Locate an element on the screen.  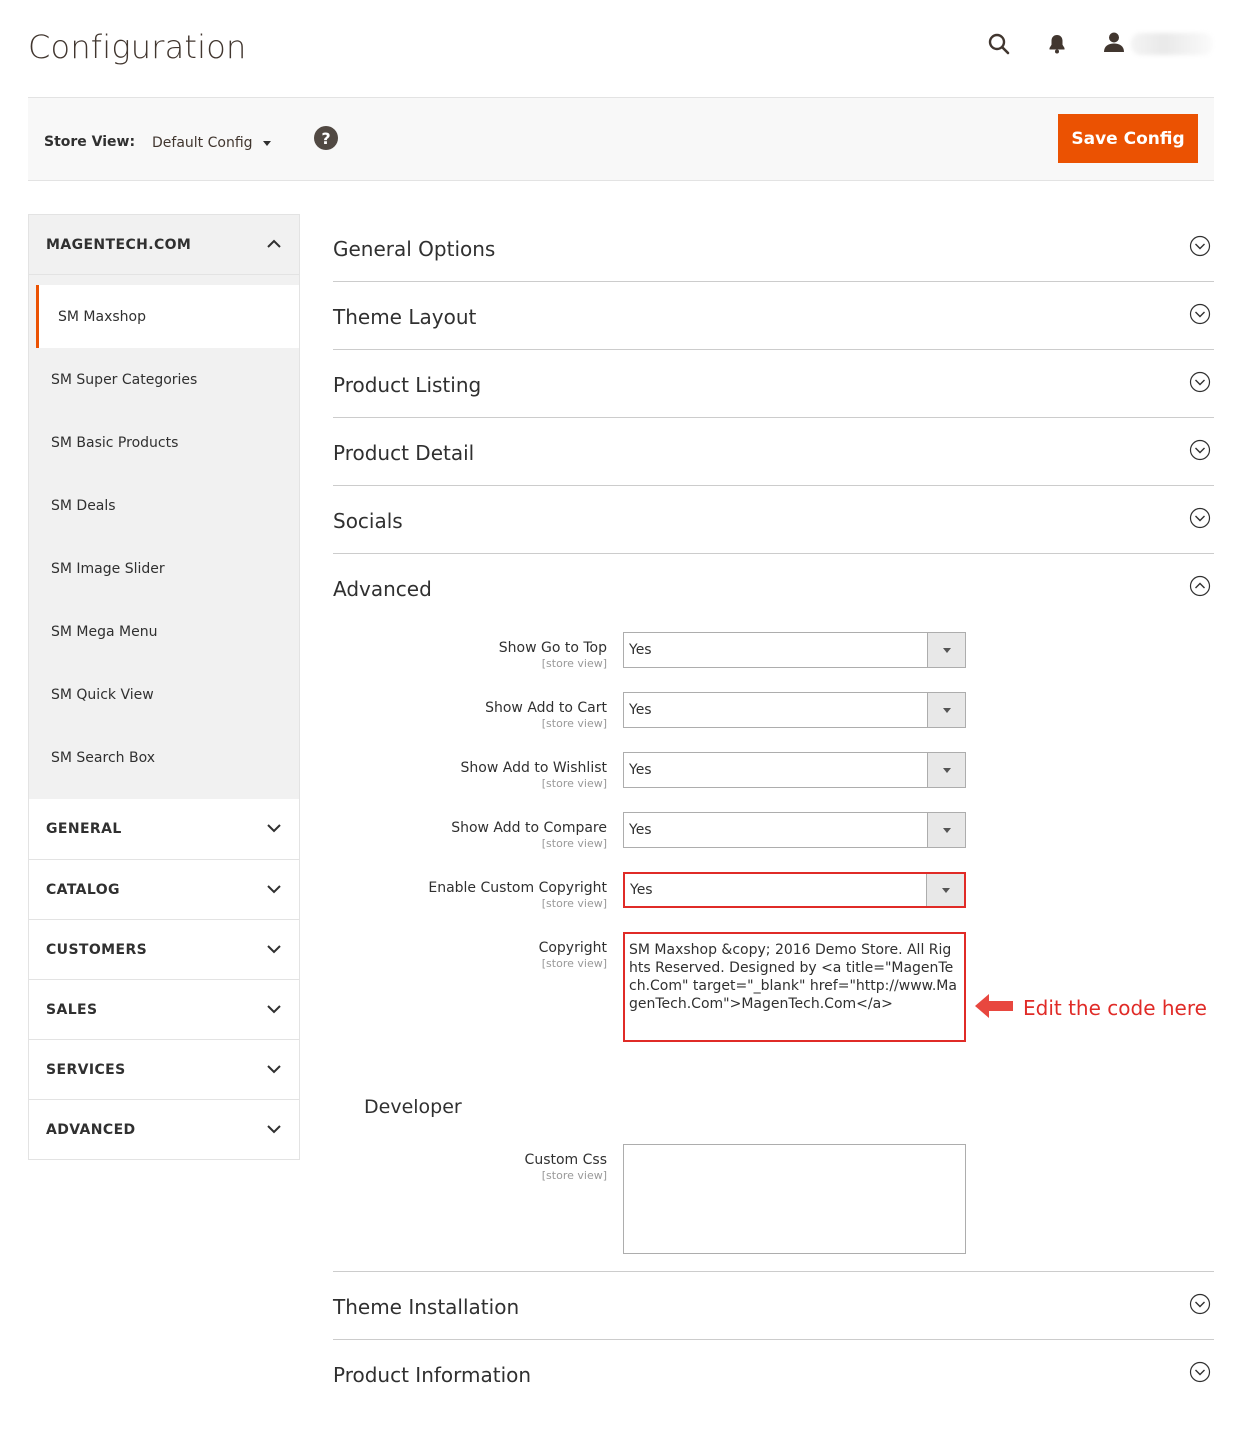
sidebar-section-label: CUSTOMERS is located at coordinates (97, 949).